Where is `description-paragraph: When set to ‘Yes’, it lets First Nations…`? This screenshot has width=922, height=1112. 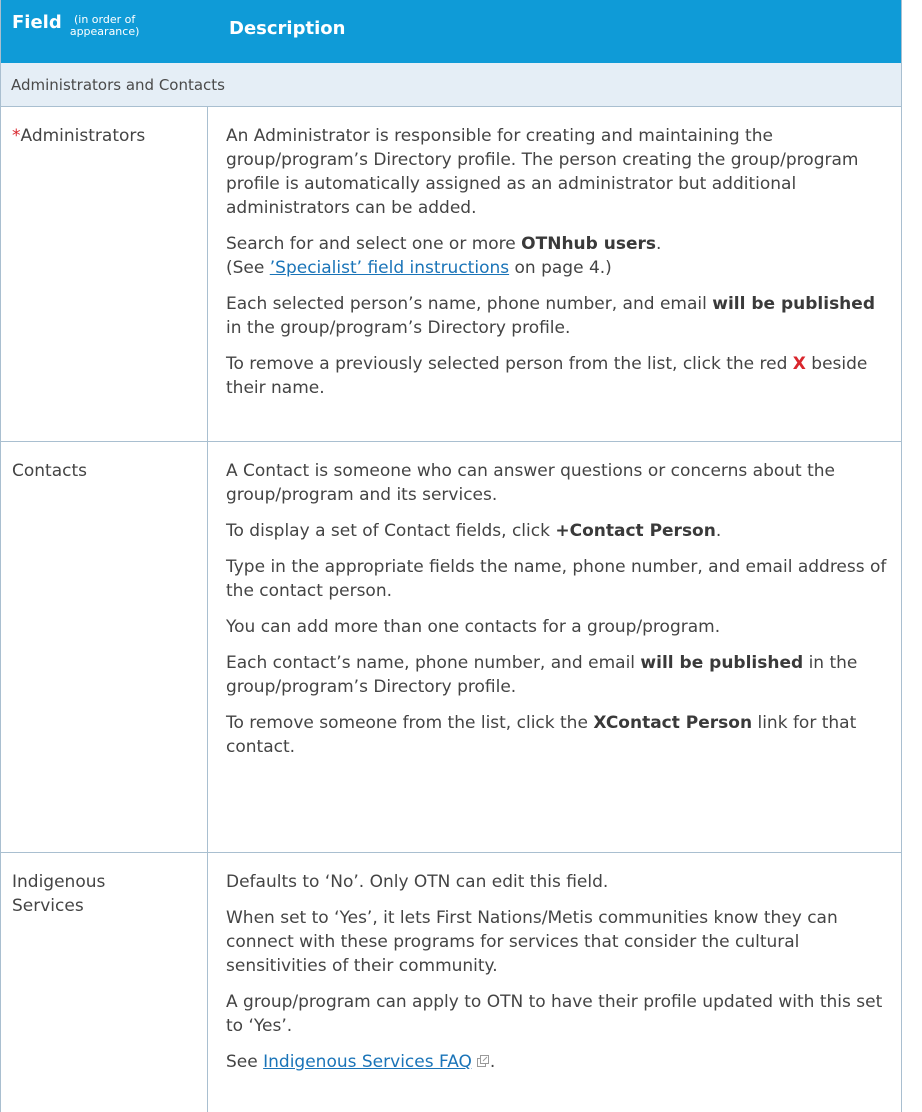 description-paragraph: When set to ‘Yes’, it lets First Nations… is located at coordinates (532, 942).